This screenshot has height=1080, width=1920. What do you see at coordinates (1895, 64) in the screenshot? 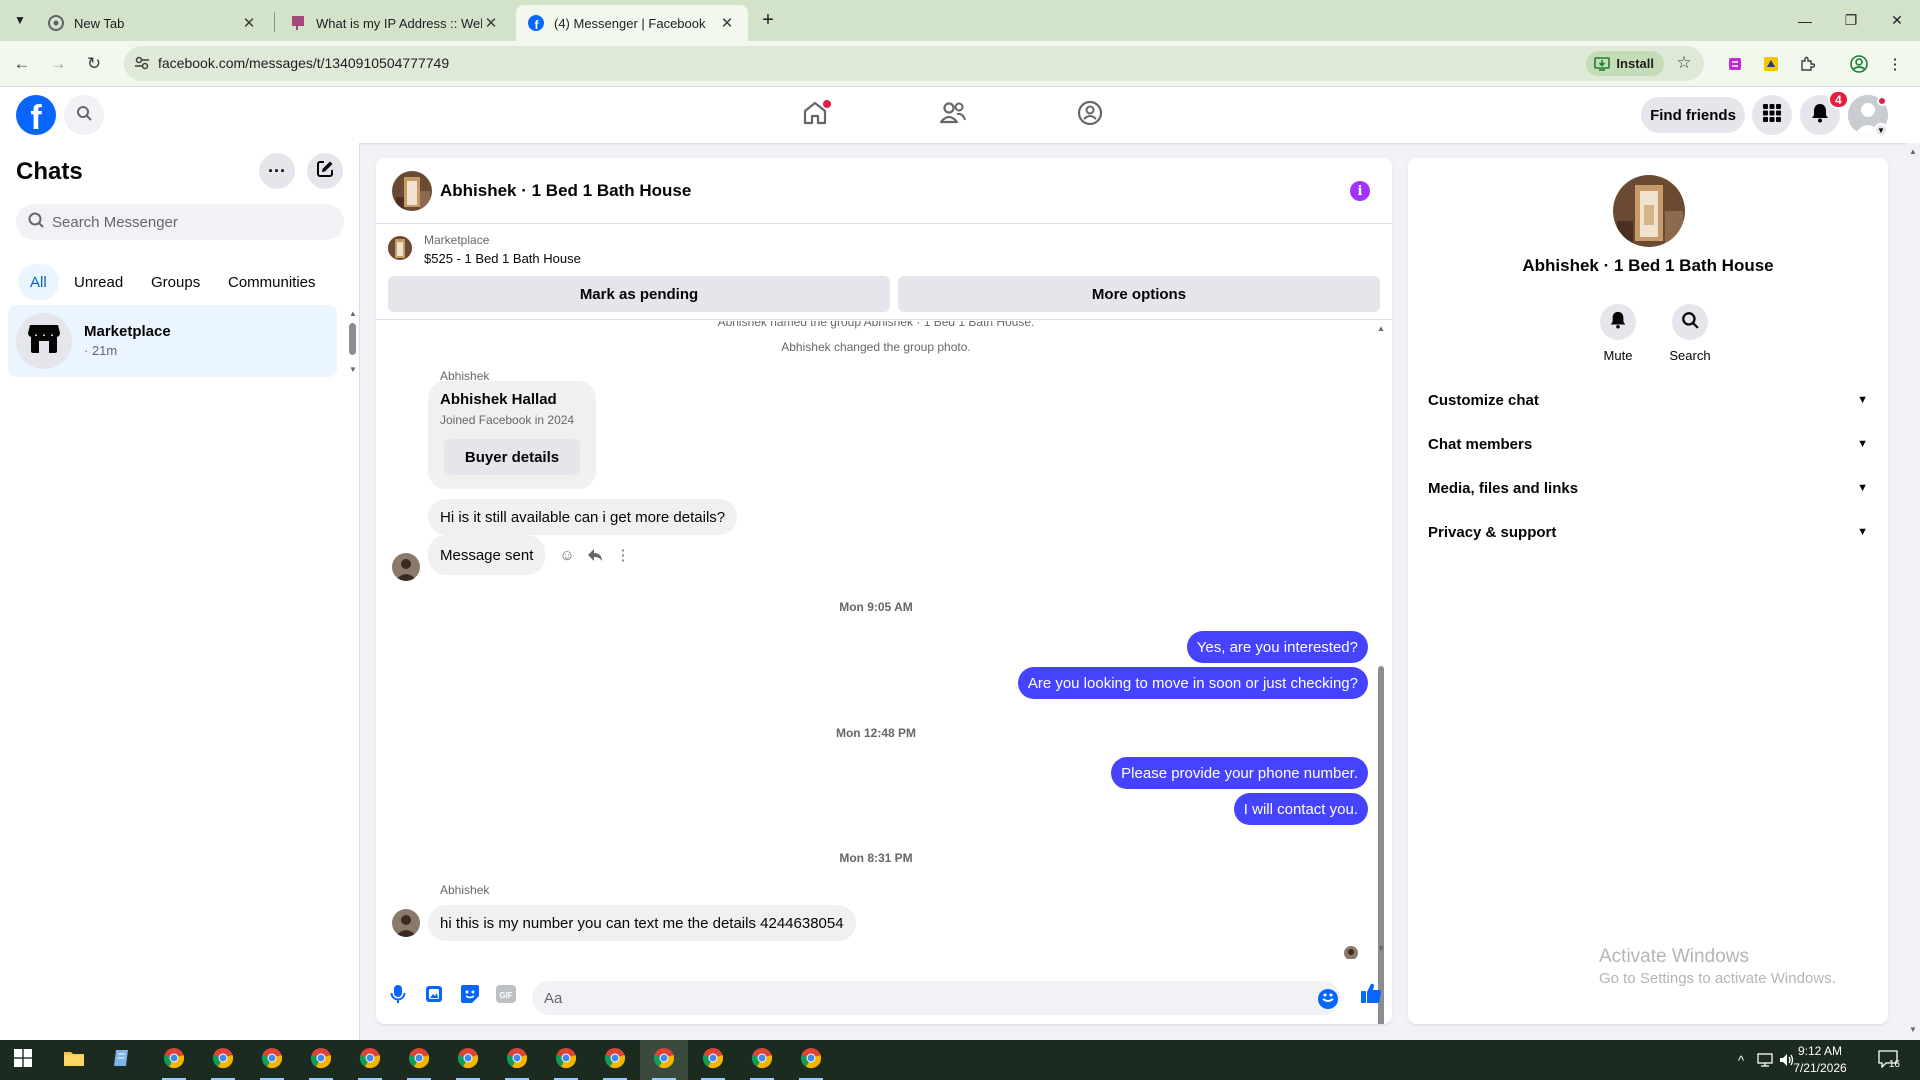
I see `menu-kebab-icon: ⋮` at bounding box center [1895, 64].